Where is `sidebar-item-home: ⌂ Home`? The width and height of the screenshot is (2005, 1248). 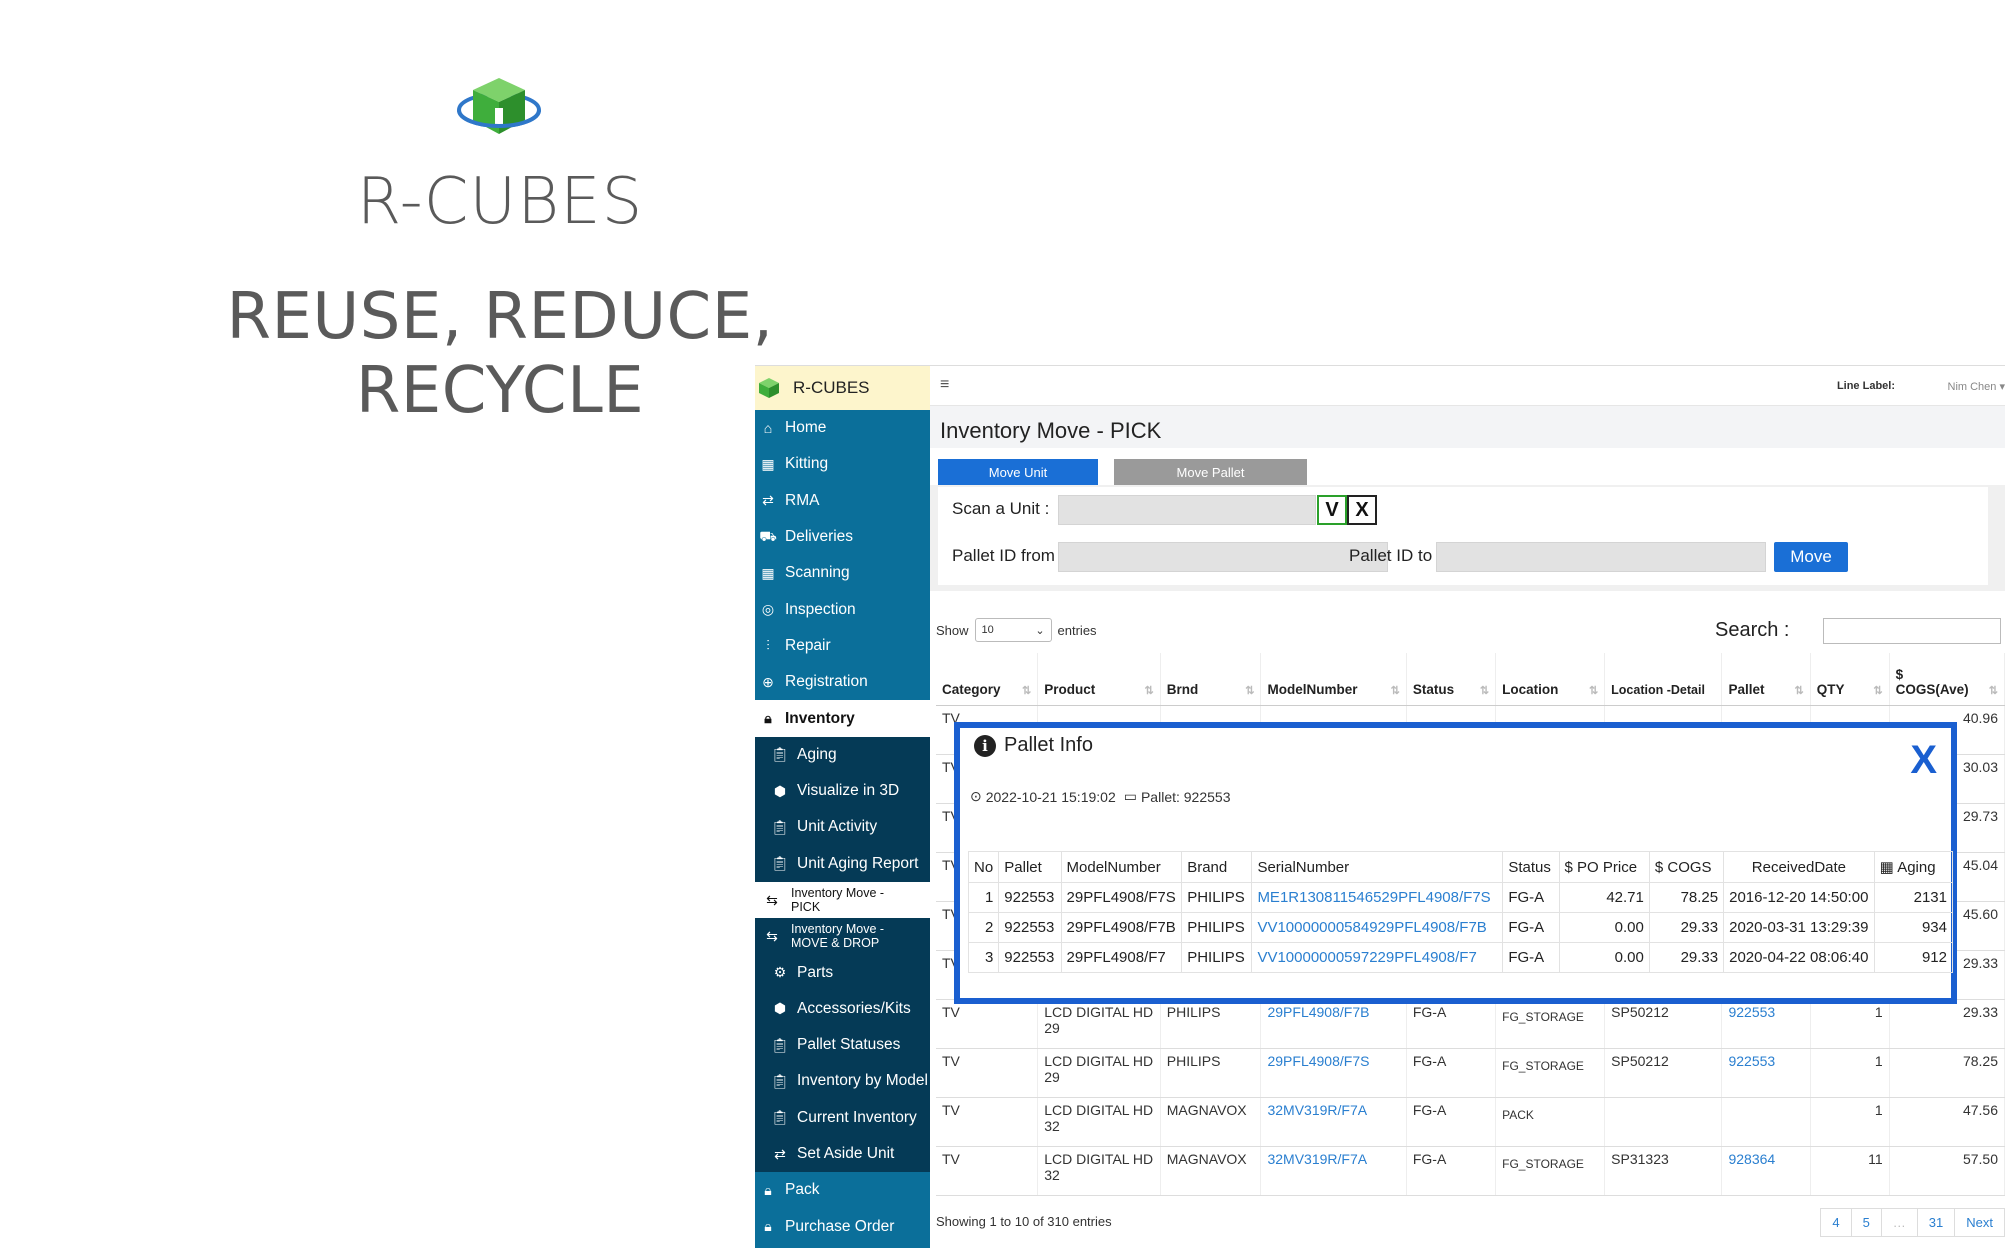
sidebar-item-home: ⌂ Home is located at coordinates (842, 428).